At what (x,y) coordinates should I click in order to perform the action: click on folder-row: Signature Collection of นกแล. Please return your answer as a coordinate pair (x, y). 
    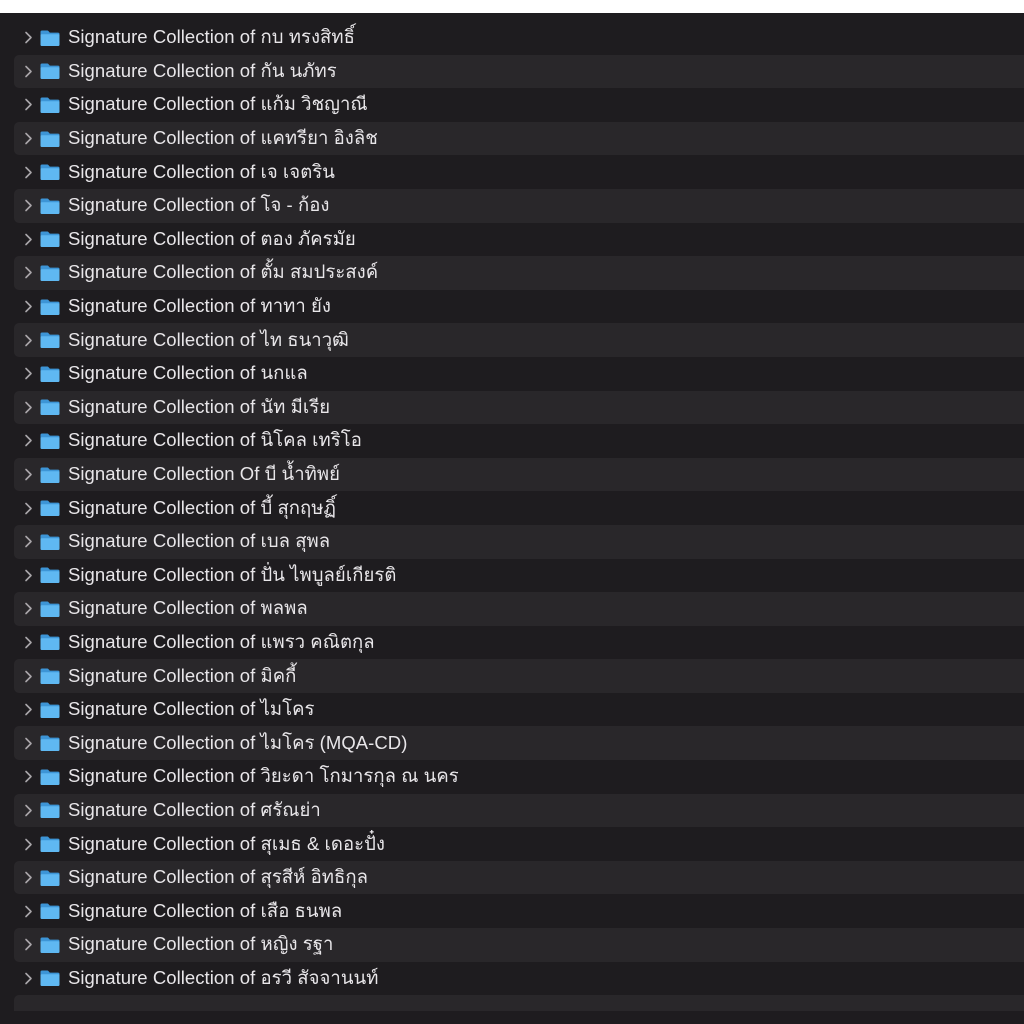
    Looking at the image, I should click on (519, 374).